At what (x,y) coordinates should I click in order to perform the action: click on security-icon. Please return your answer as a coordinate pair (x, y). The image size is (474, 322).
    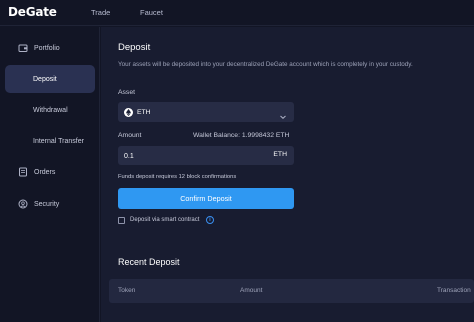
    Looking at the image, I should click on (23, 204).